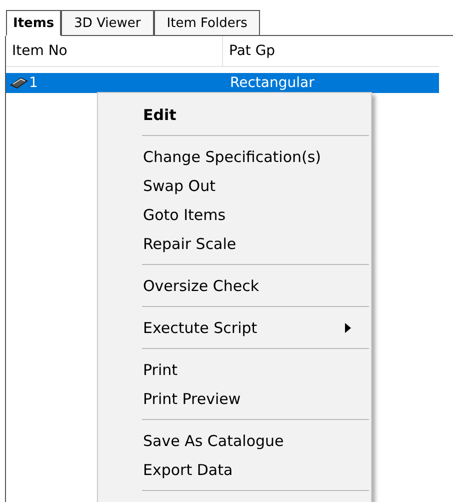  What do you see at coordinates (19, 83) in the screenshot?
I see `bar-icon` at bounding box center [19, 83].